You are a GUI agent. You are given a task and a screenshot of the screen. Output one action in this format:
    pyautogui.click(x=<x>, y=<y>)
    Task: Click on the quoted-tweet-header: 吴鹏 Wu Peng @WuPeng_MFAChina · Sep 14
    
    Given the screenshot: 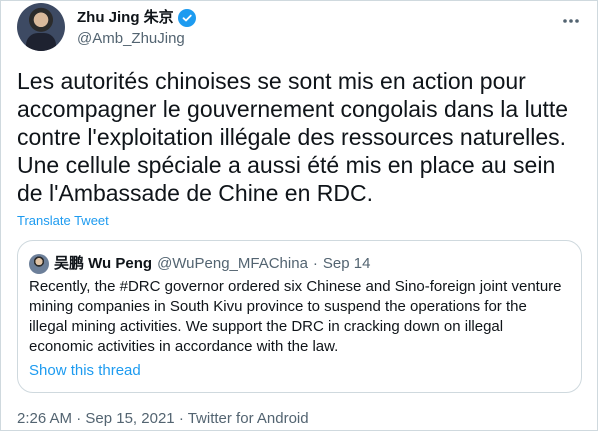 What is the action you would take?
    pyautogui.click(x=199, y=264)
    